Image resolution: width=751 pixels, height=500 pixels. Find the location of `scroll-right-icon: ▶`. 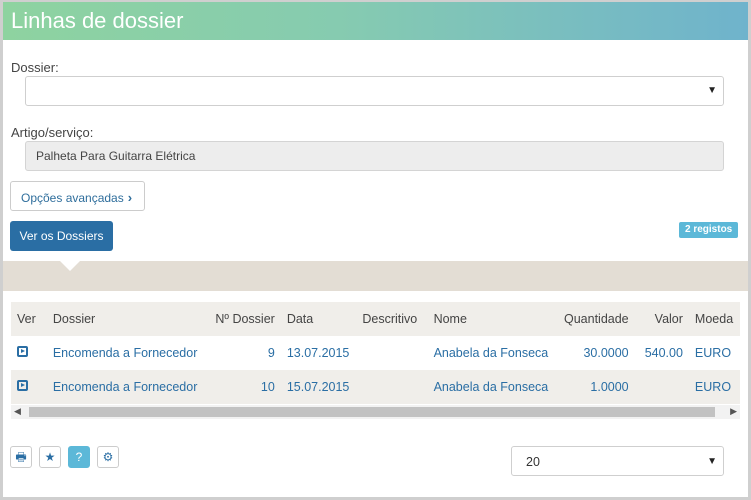

scroll-right-icon: ▶ is located at coordinates (733, 411).